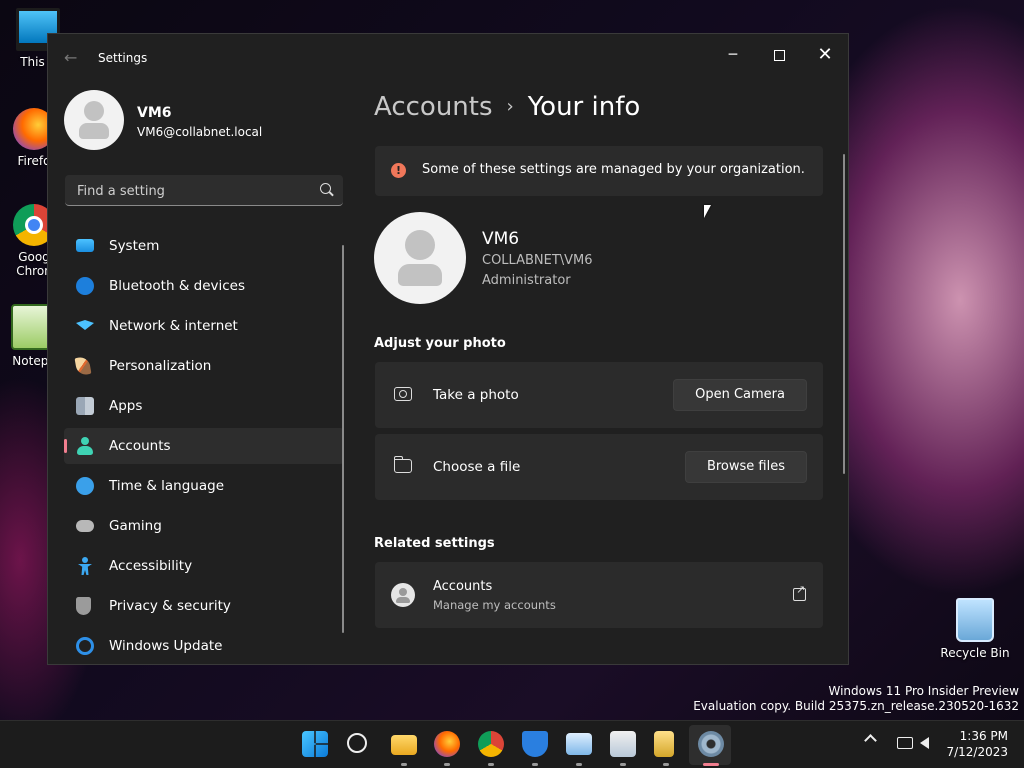 The width and height of the screenshot is (1024, 768). I want to click on firefox-icon, so click(447, 744).